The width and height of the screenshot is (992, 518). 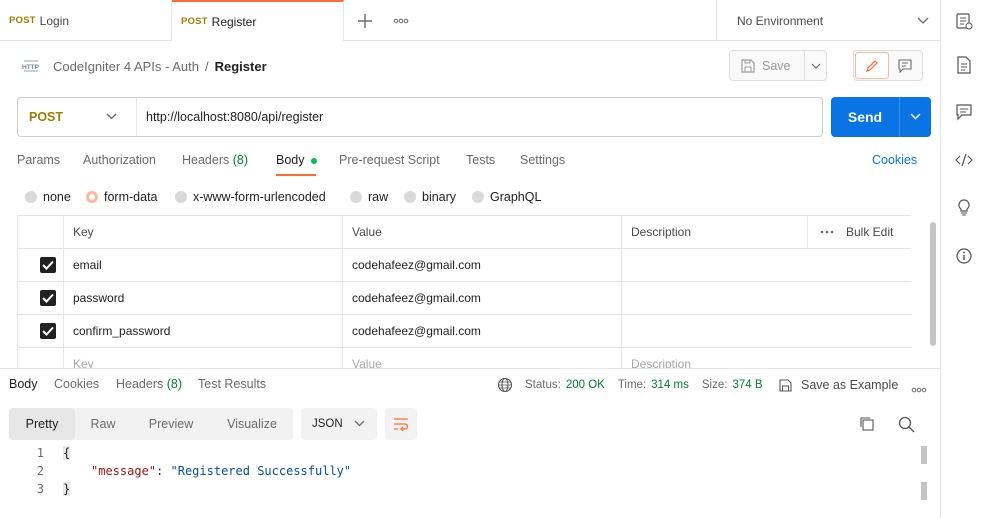 What do you see at coordinates (906, 426) in the screenshot?
I see `search-icon` at bounding box center [906, 426].